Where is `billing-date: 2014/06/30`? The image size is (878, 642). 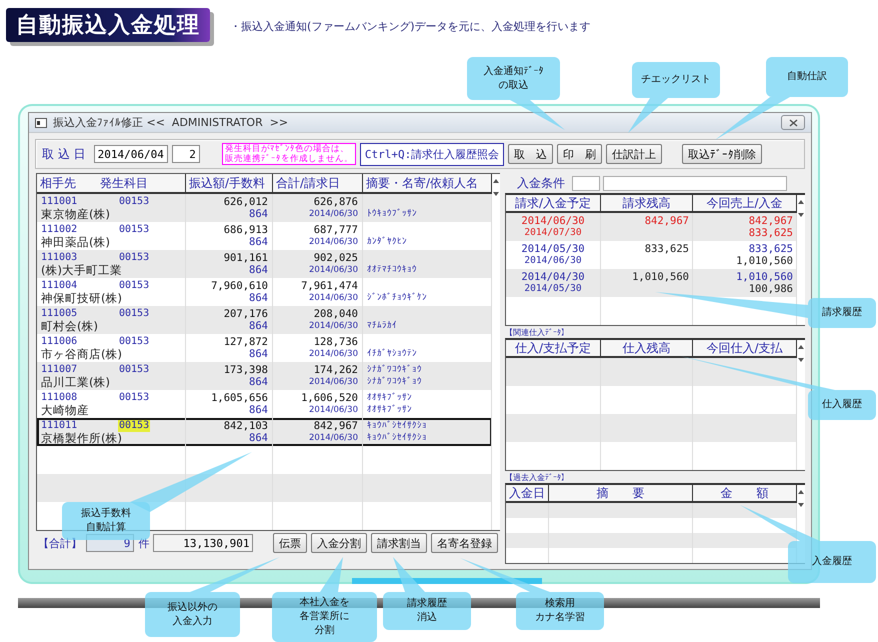 billing-date: 2014/06/30 is located at coordinates (553, 221).